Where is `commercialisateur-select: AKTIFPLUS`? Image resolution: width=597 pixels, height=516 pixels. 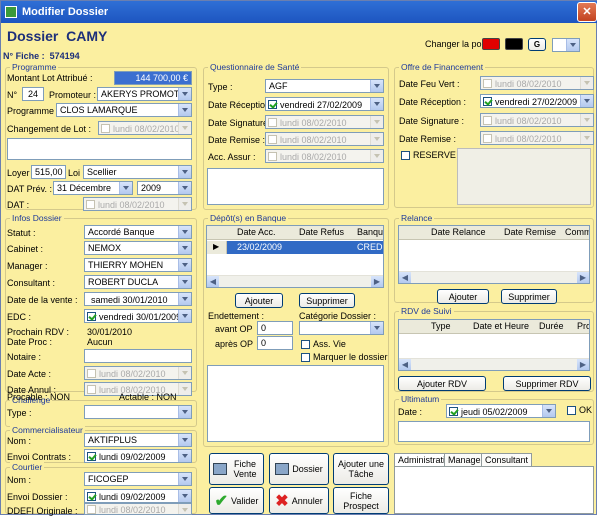
commercialisateur-select: AKTIFPLUS is located at coordinates (138, 440).